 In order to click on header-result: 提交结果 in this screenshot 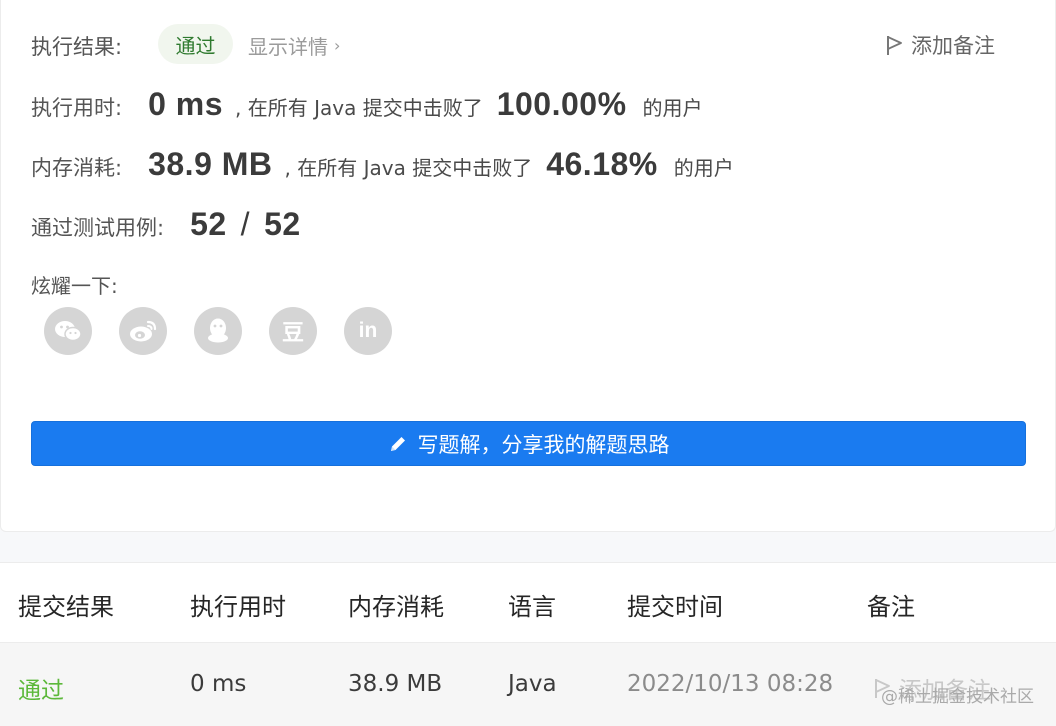, I will do `click(66, 607)`.